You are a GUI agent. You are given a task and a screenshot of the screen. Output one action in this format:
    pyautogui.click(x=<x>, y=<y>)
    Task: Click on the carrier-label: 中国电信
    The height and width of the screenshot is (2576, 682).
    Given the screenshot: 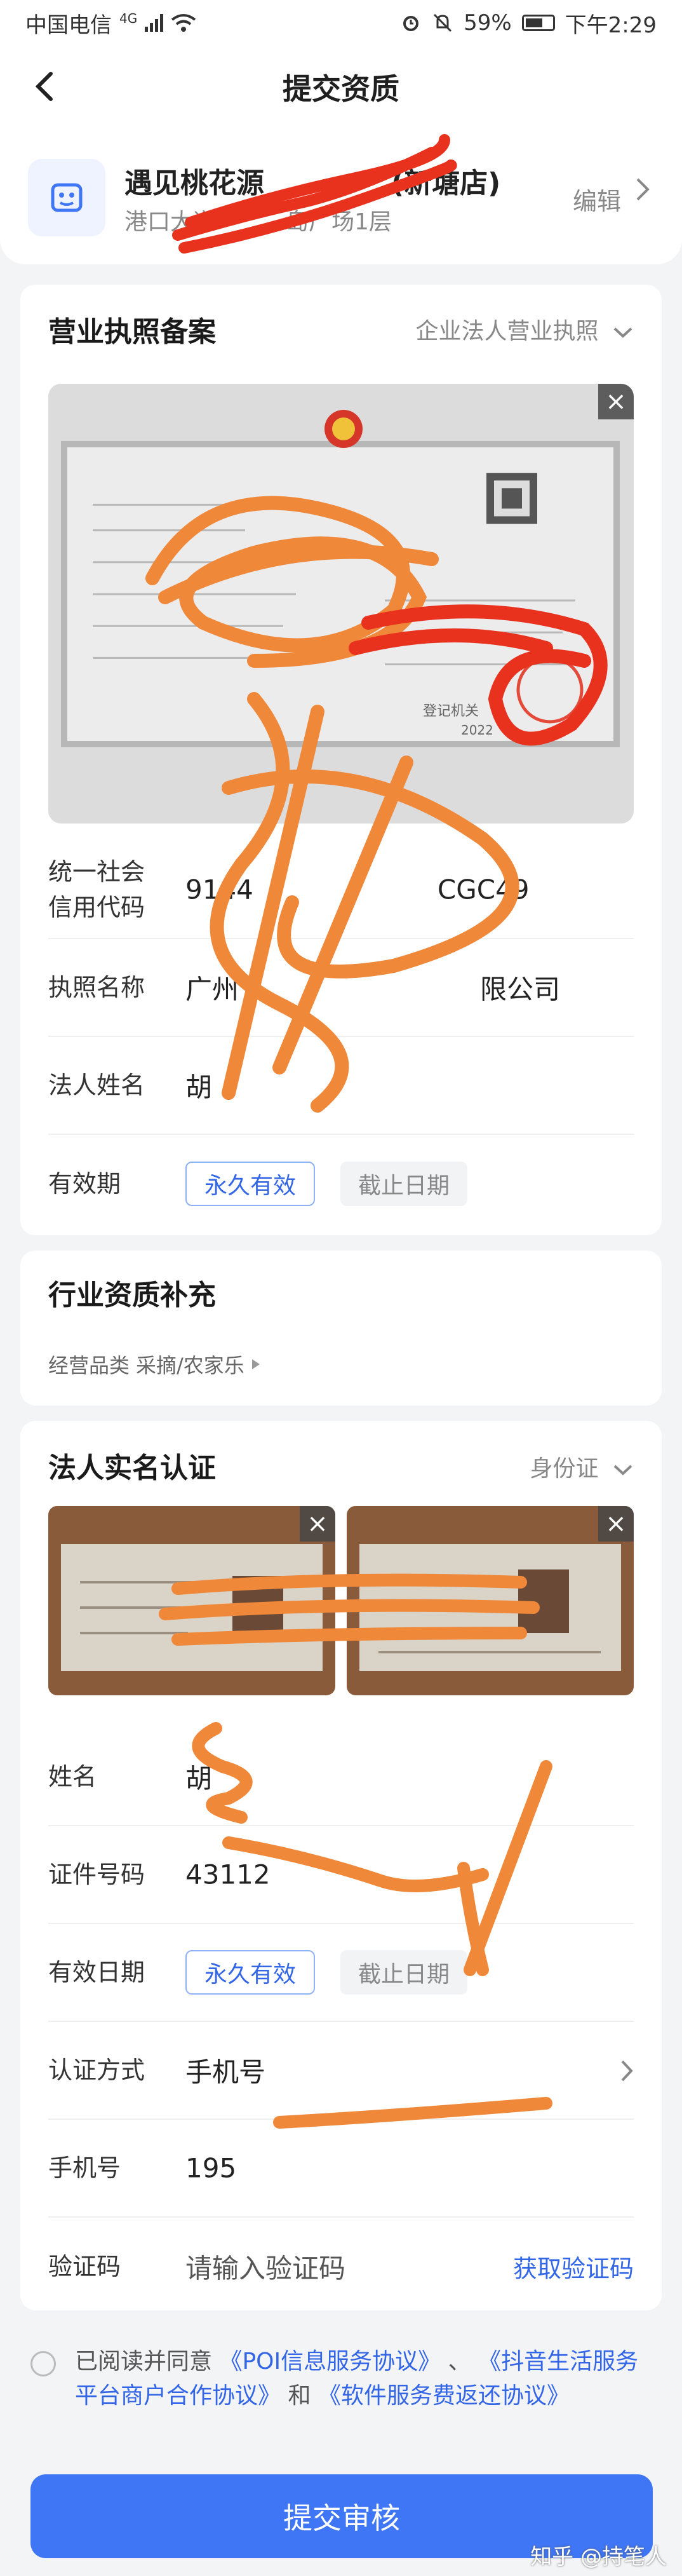 What is the action you would take?
    pyautogui.click(x=68, y=25)
    